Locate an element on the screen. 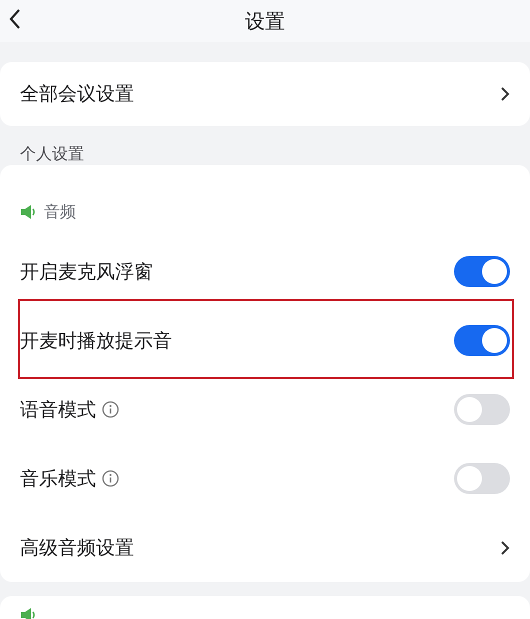 Image resolution: width=530 pixels, height=619 pixels. settings-row: 全部会议设置 is located at coordinates (265, 94).